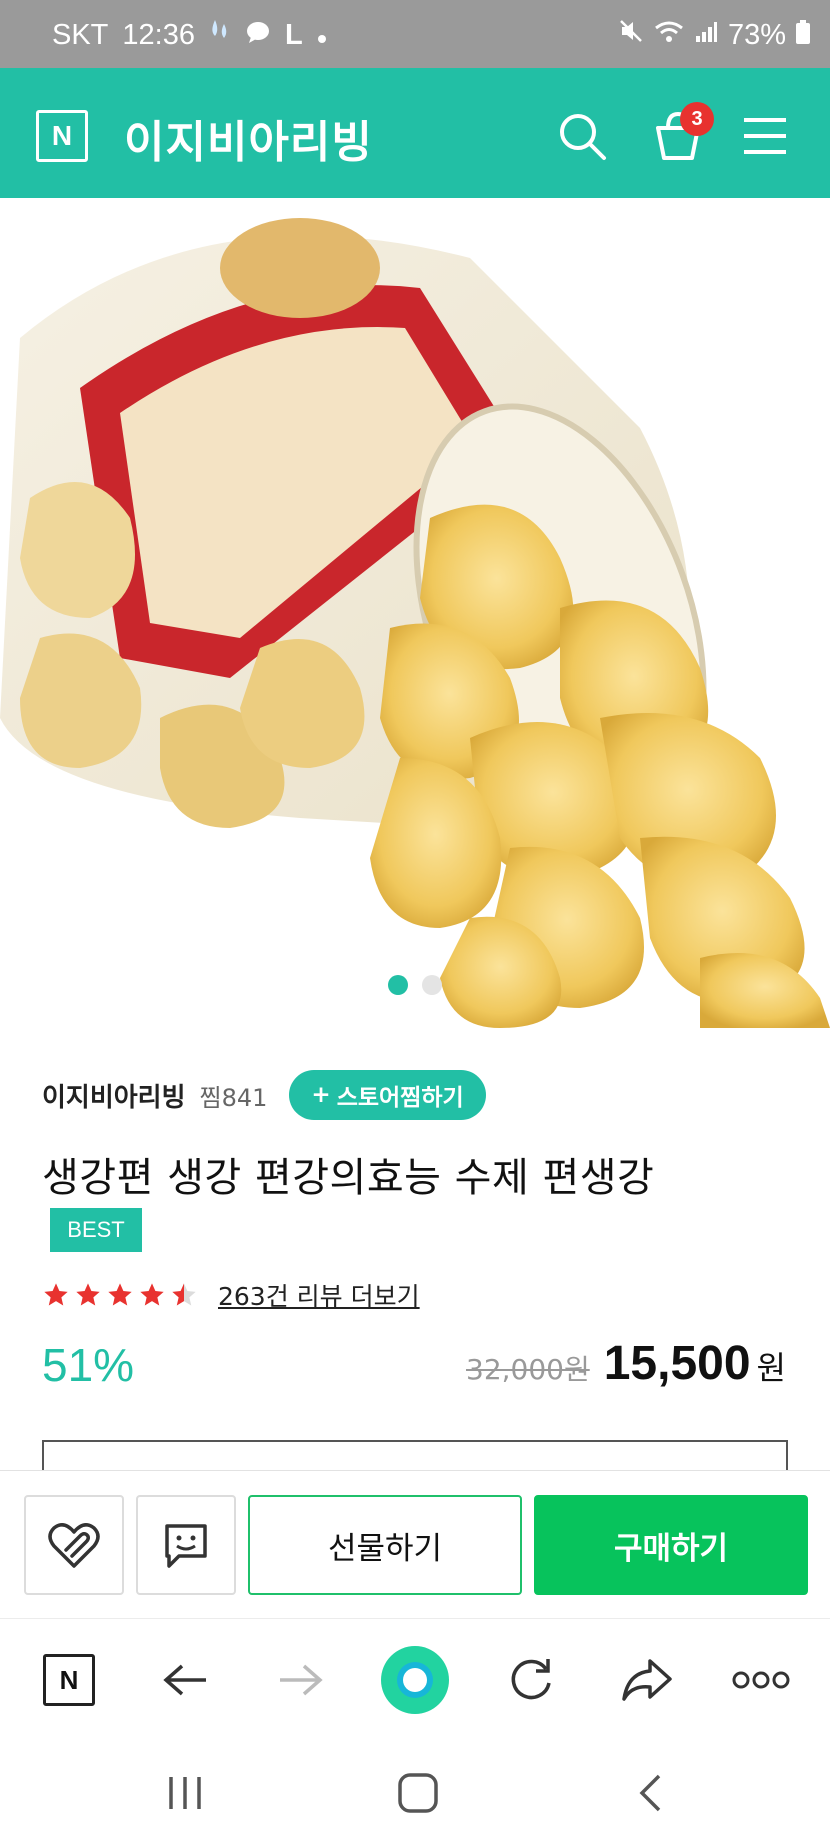  I want to click on half-star-icon, so click(184, 1294).